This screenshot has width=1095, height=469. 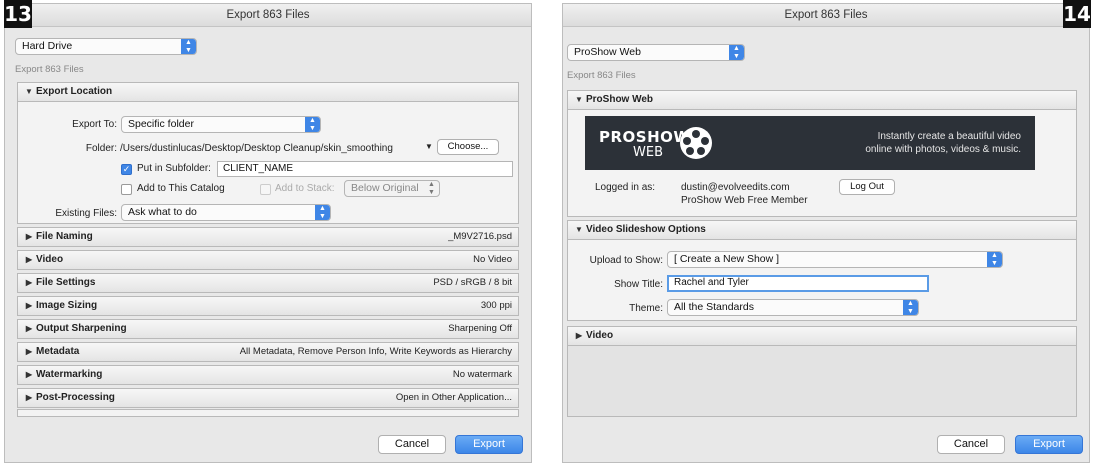 I want to click on preset-dropdown: ProShow Web ▲ ▼, so click(x=656, y=52).